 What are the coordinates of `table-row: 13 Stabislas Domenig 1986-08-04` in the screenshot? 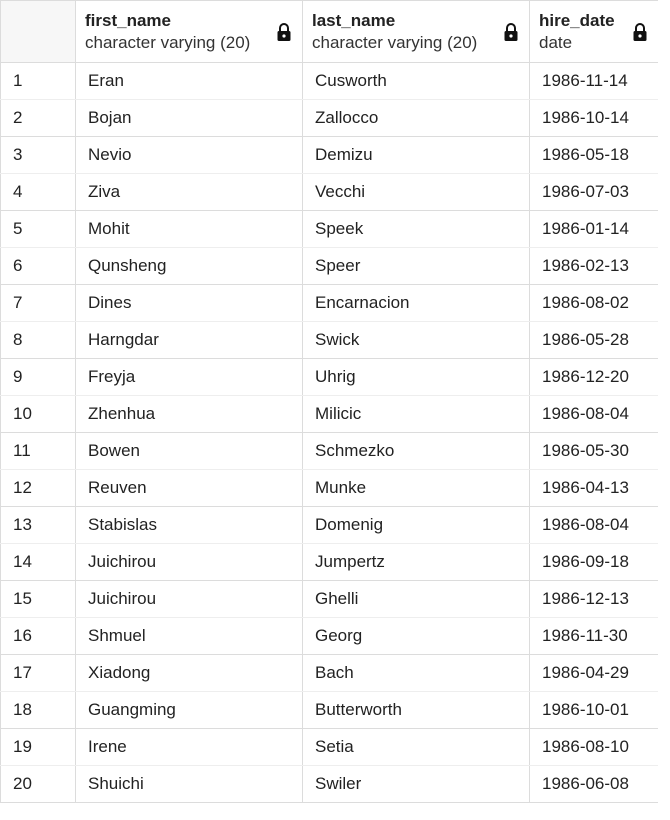 It's located at (329, 525).